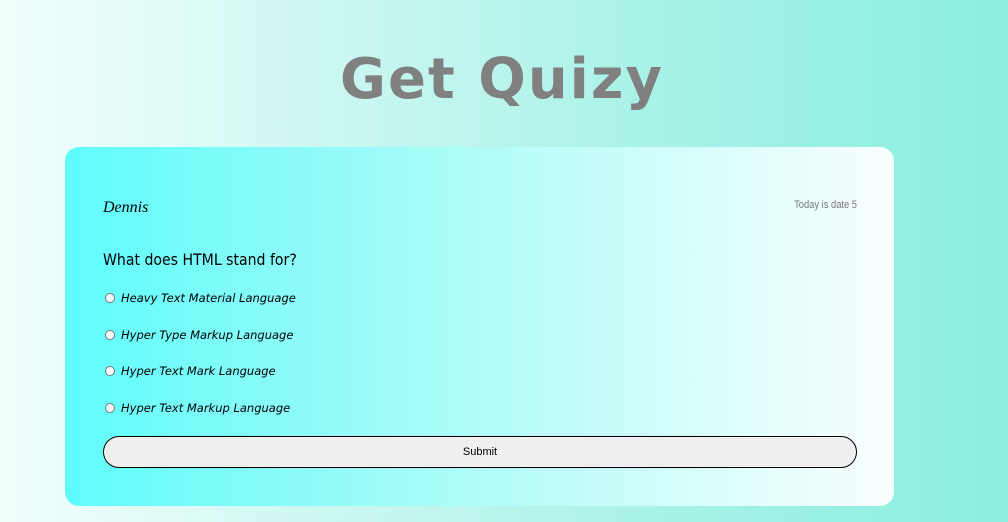 The image size is (1008, 522). I want to click on answer-option-label: Hyper Text Markup Language, so click(206, 408).